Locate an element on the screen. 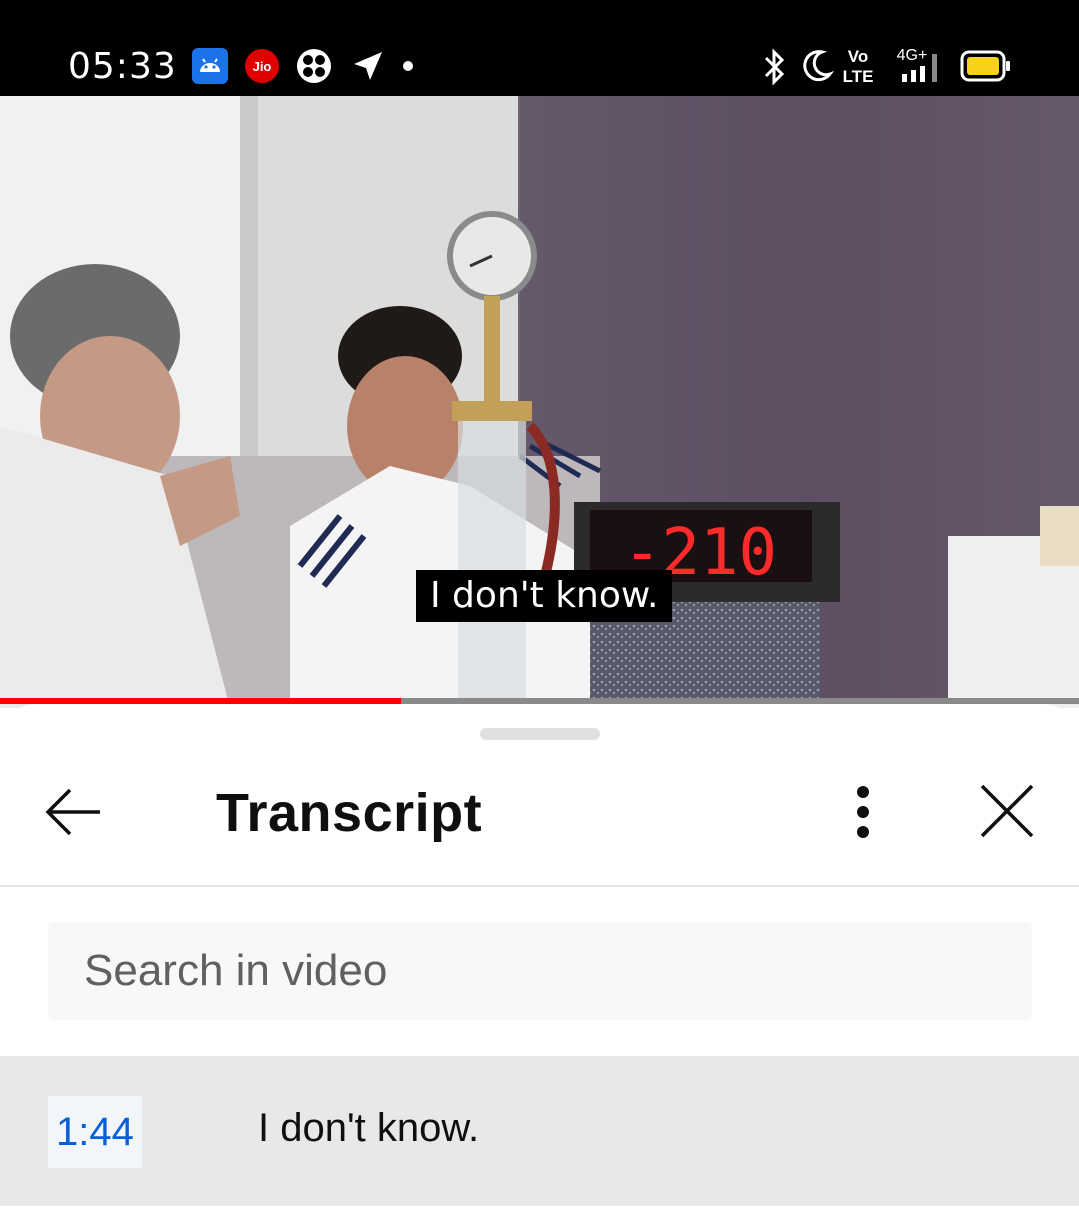 Image resolution: width=1079 pixels, height=1209 pixels. video-caption: I don't know. is located at coordinates (544, 596).